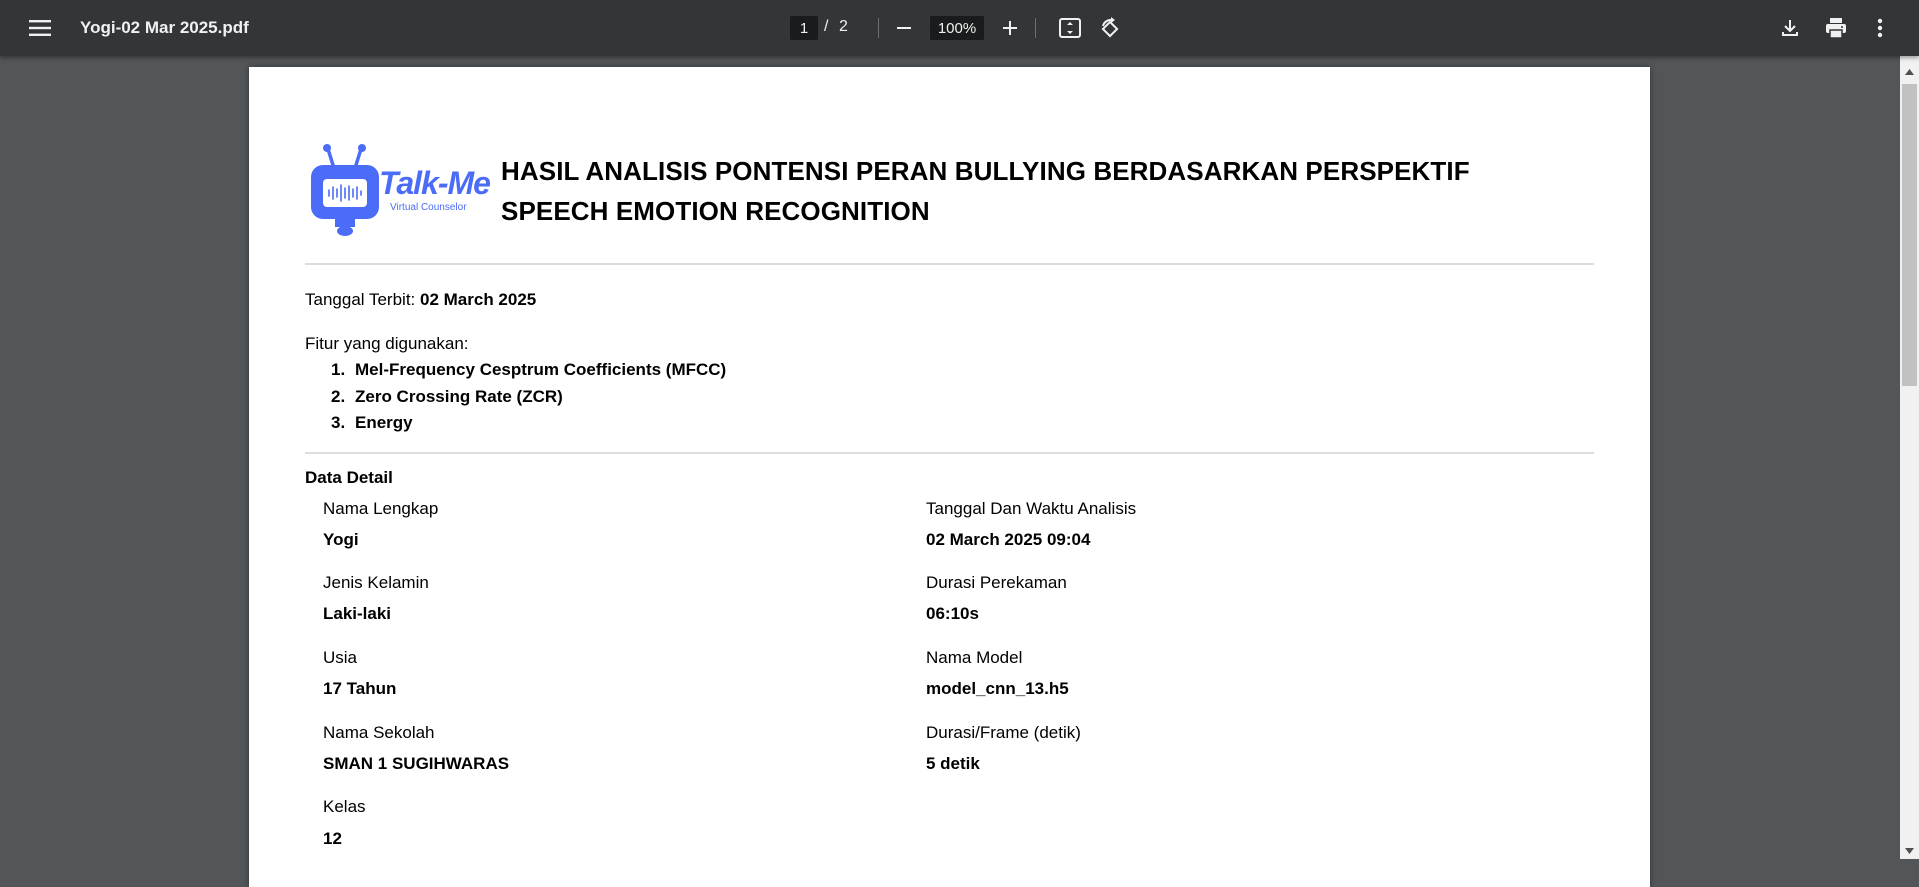 The image size is (1919, 887). I want to click on field-label-kelas: Kelas, so click(344, 806).